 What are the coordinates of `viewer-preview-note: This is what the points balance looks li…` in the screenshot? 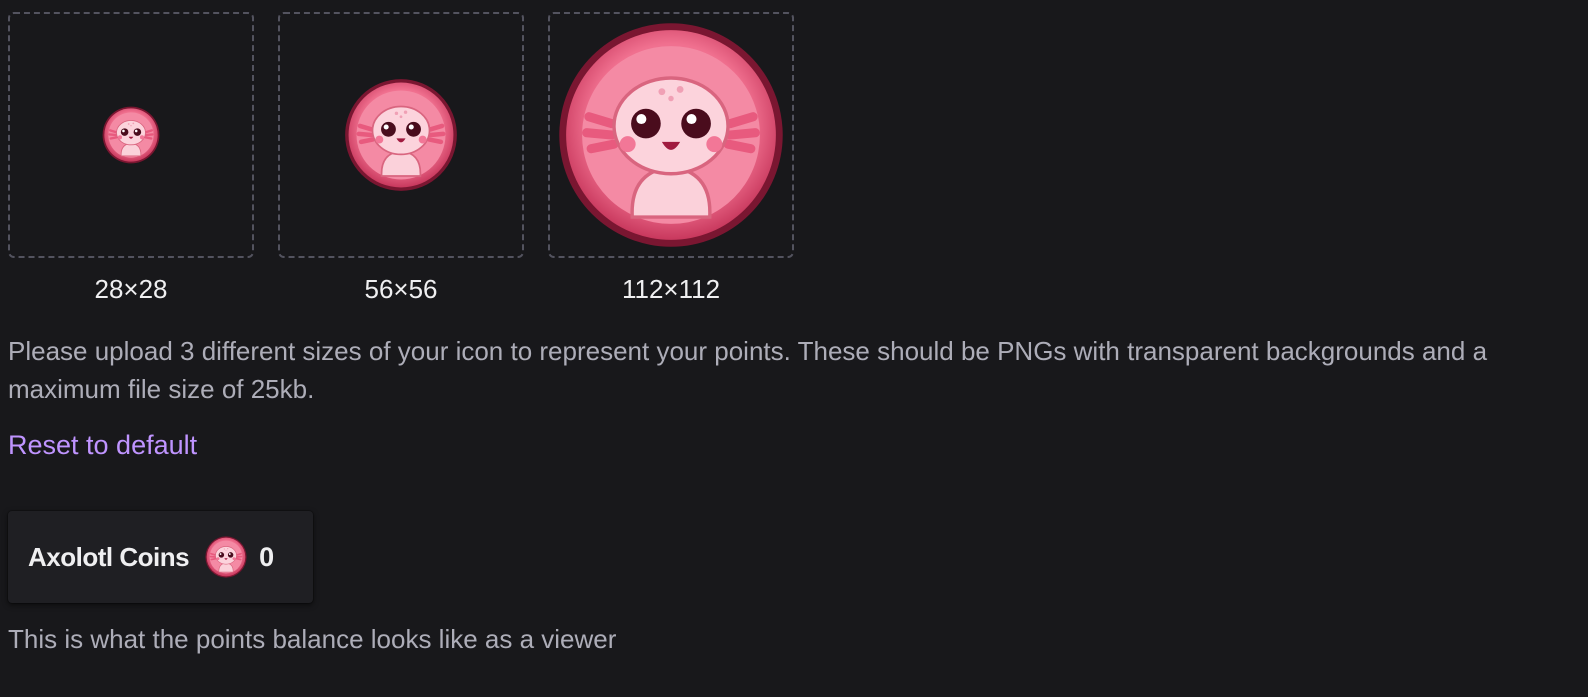 It's located at (312, 639).